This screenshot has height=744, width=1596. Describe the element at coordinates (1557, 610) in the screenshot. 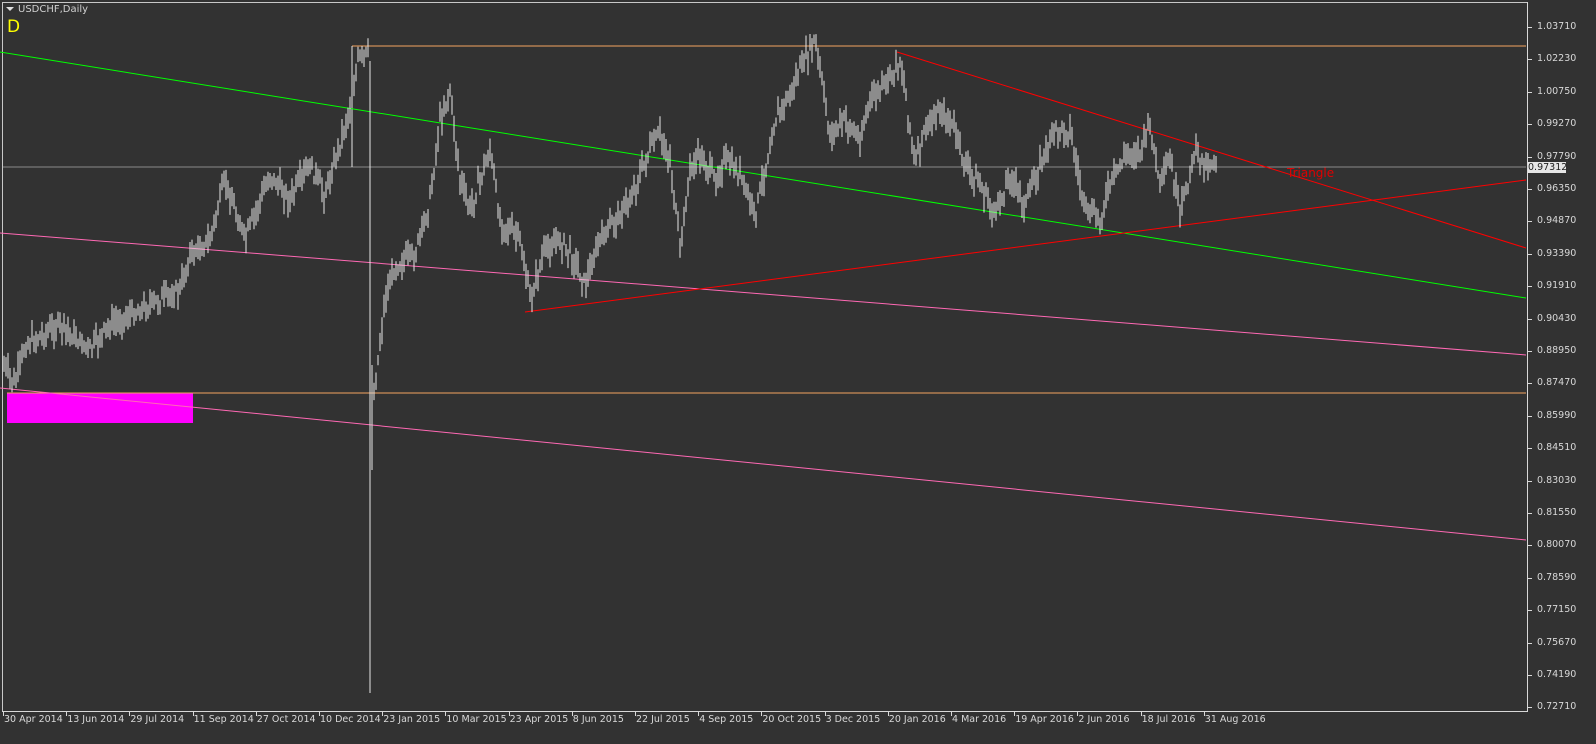

I see `price-tick-label: 0.77150` at that location.